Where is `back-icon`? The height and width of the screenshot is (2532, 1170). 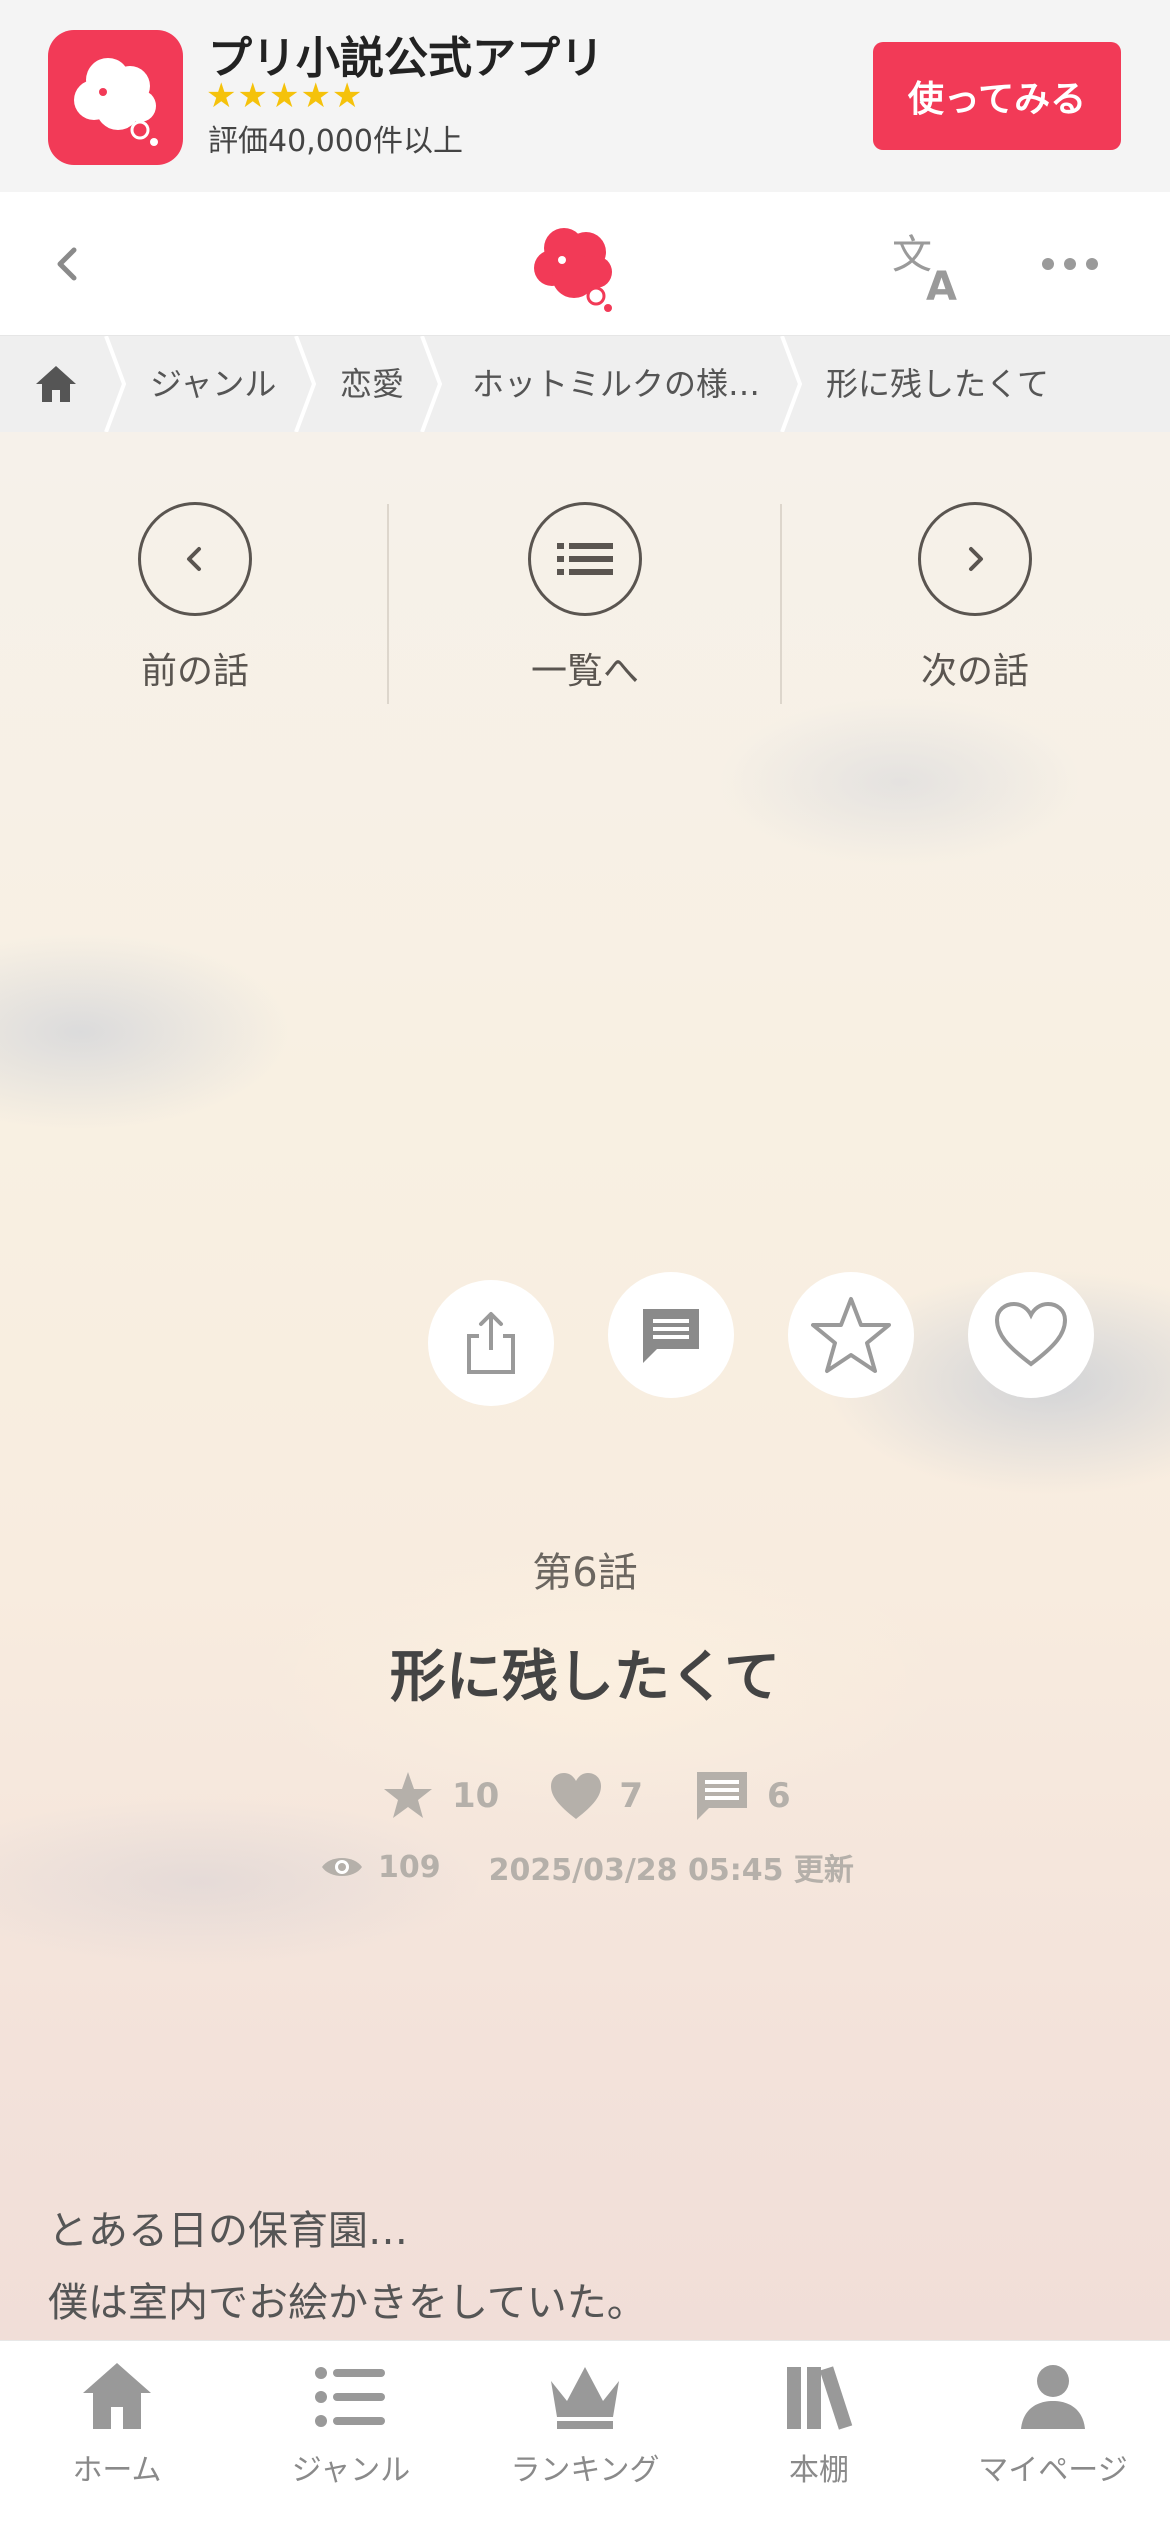 back-icon is located at coordinates (70, 264).